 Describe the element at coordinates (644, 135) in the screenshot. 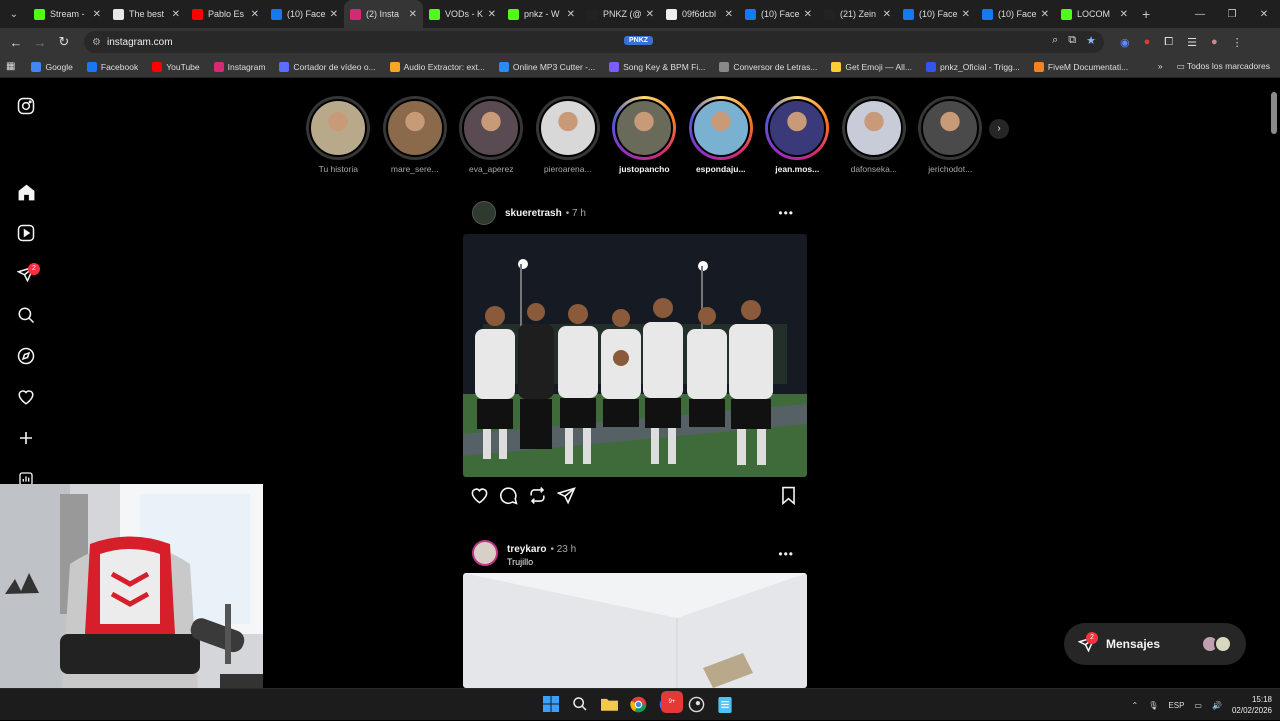

I see `story-item: justopancho` at that location.